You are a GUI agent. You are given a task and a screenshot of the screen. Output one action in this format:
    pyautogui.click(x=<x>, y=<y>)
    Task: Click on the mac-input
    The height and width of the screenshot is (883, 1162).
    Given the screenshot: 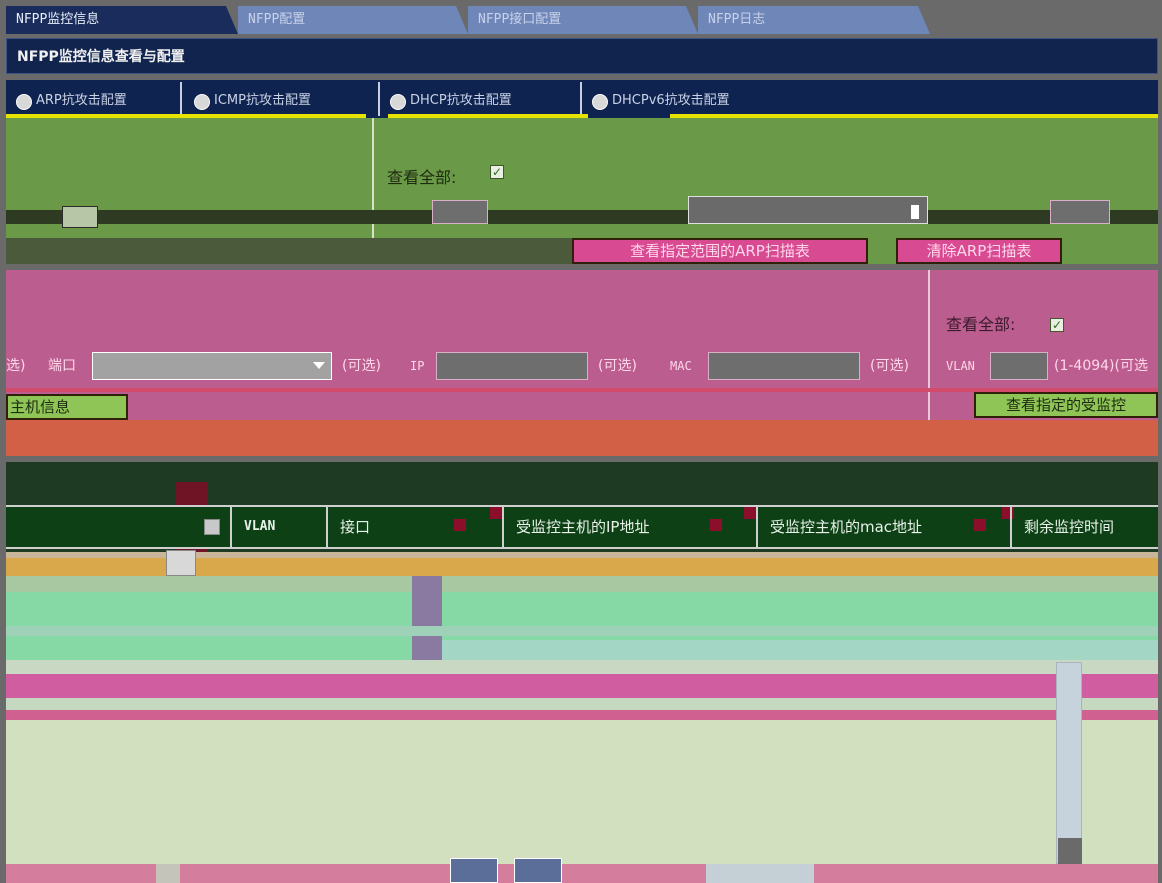 What is the action you would take?
    pyautogui.click(x=784, y=366)
    